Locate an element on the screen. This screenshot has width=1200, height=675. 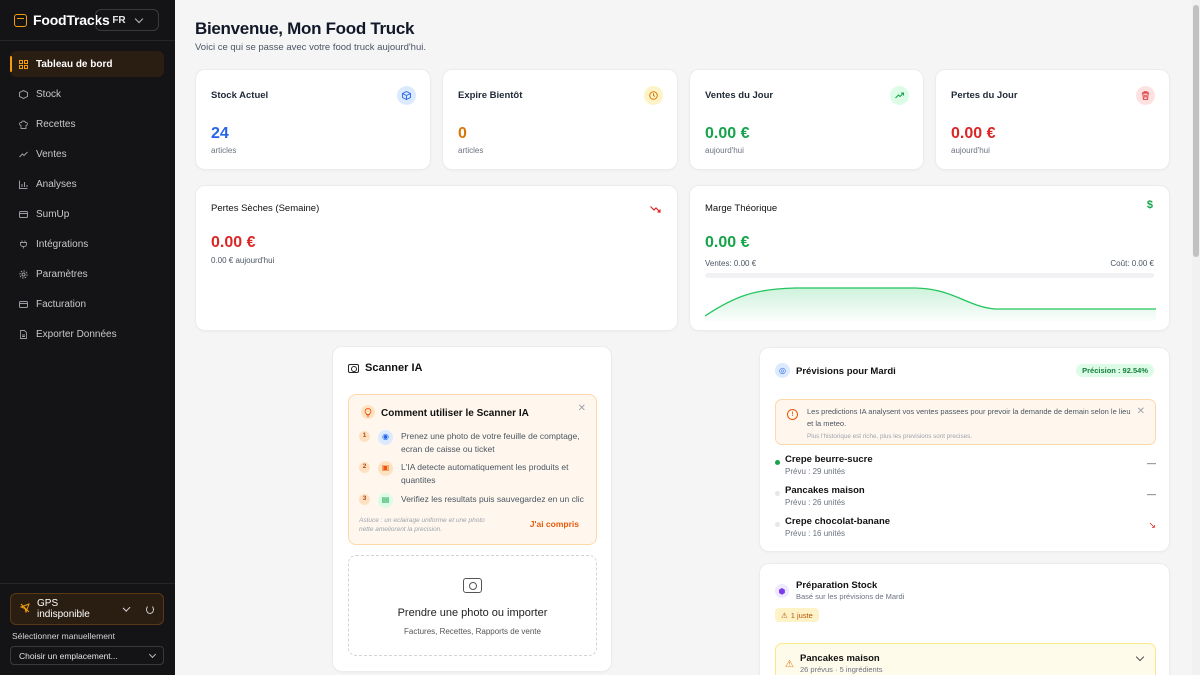
step-number: 3 is located at coordinates (364, 499).